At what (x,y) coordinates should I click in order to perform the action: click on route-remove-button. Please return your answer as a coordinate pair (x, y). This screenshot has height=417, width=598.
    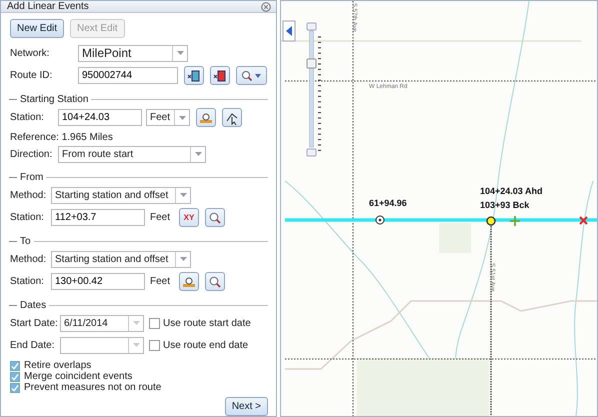
    Looking at the image, I should click on (220, 75).